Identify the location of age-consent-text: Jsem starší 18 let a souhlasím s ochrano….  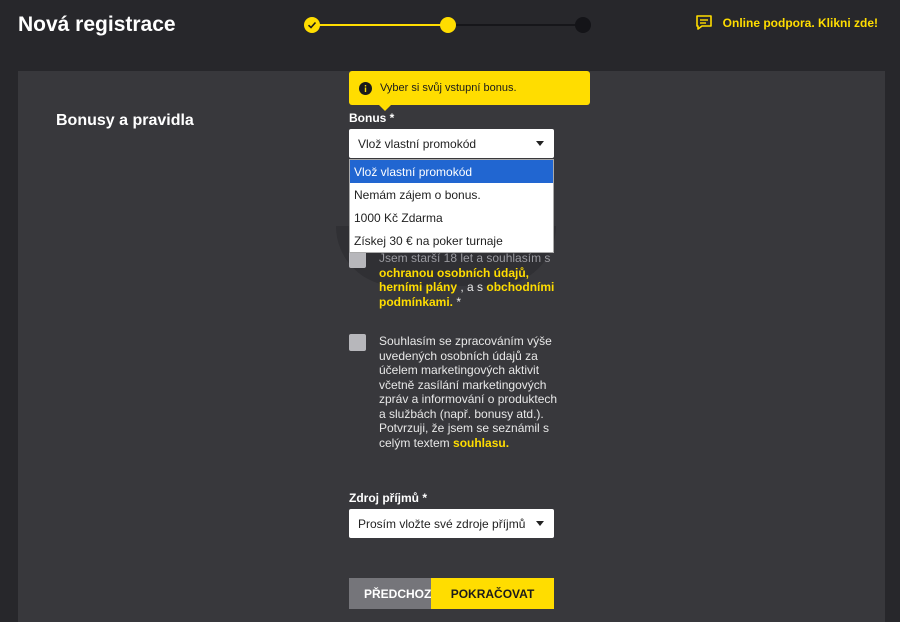
(469, 280).